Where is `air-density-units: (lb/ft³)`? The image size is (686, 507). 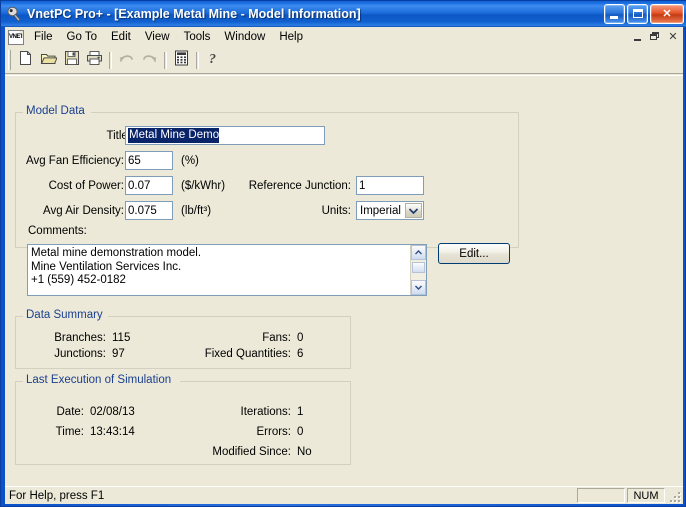 air-density-units: (lb/ft³) is located at coordinates (196, 211).